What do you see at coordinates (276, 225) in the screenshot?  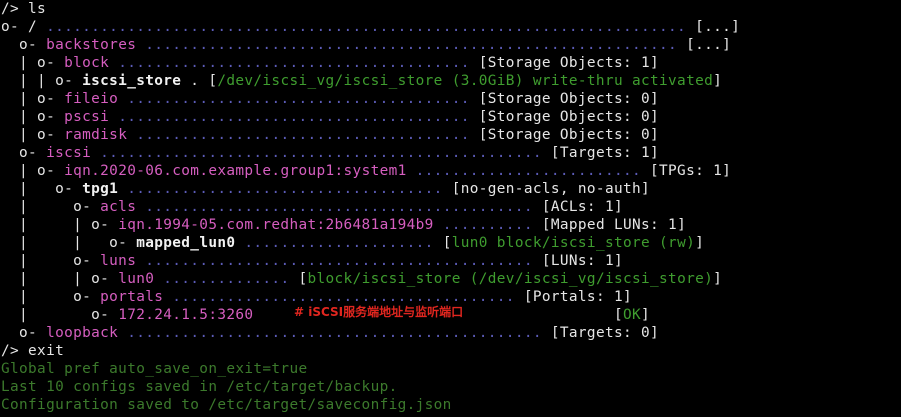 I see `line-segment: iqn.1994-05.com.redhat:2b6481a194b9` at bounding box center [276, 225].